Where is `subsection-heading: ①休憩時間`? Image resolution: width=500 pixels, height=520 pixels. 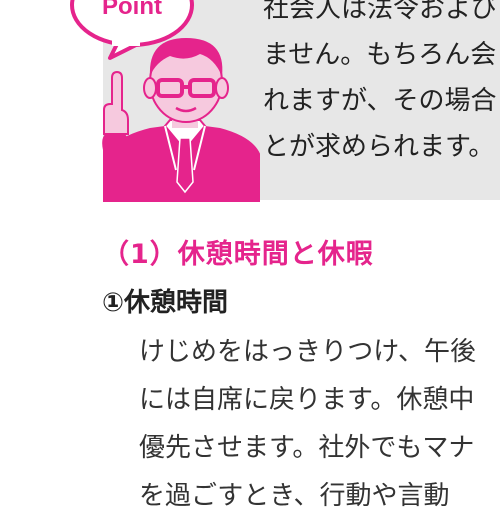
subsection-heading: ①休憩時間 is located at coordinates (165, 303).